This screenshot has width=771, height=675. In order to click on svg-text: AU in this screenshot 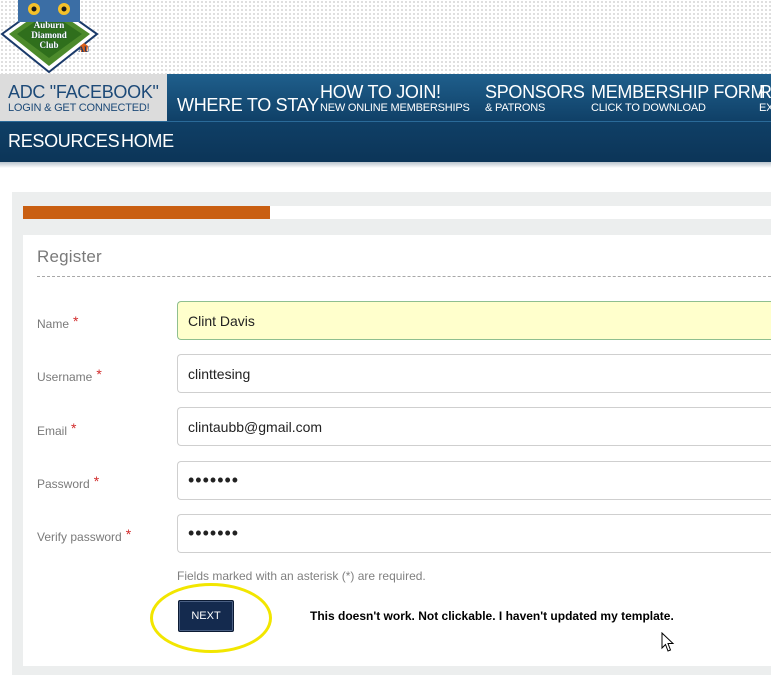, I will do `click(84, 49)`.